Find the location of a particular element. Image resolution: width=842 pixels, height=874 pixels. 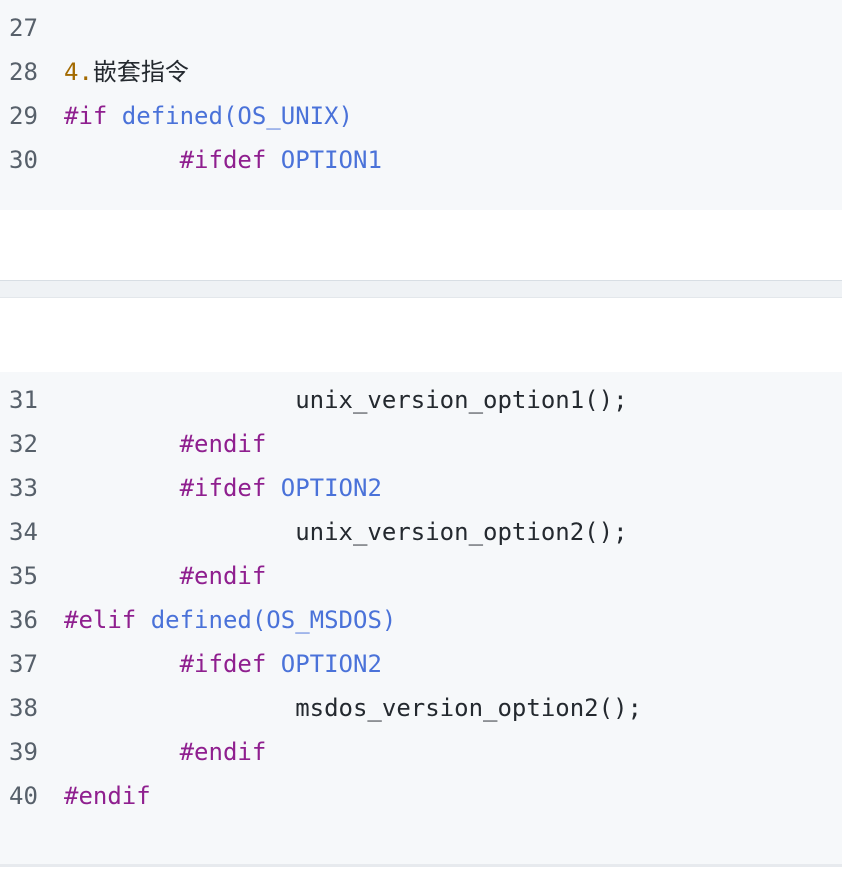

line-number: 37 is located at coordinates (23, 664).